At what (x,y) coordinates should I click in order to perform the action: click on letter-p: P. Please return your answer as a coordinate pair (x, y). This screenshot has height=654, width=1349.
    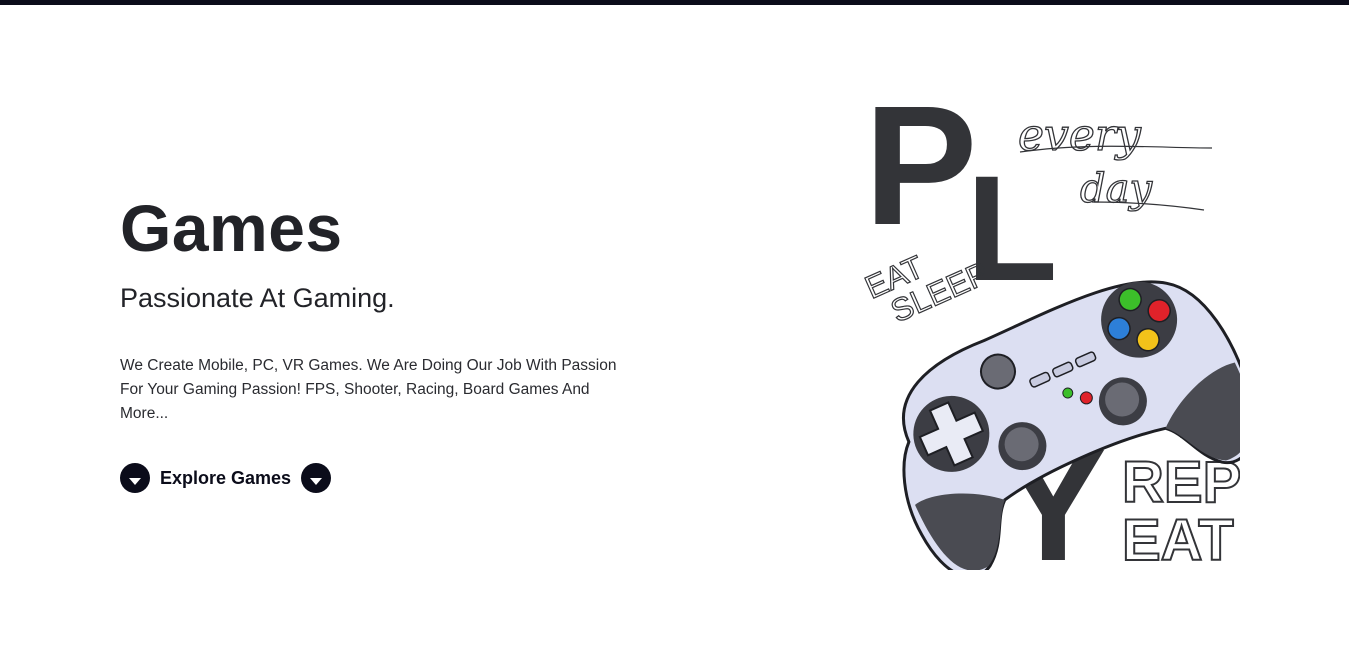
    Looking at the image, I should click on (920, 175).